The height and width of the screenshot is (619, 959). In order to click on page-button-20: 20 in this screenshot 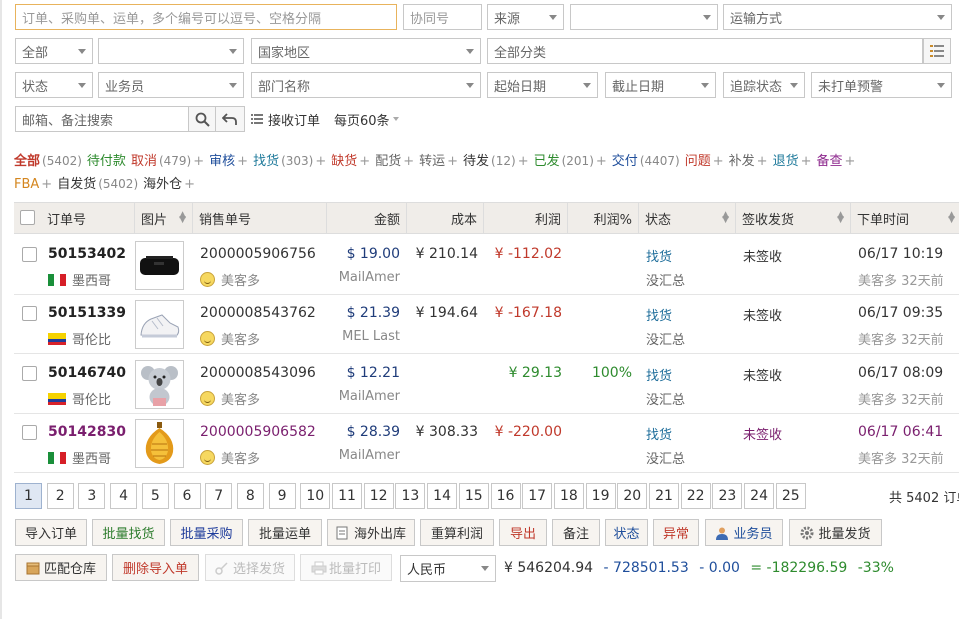, I will do `click(632, 496)`.